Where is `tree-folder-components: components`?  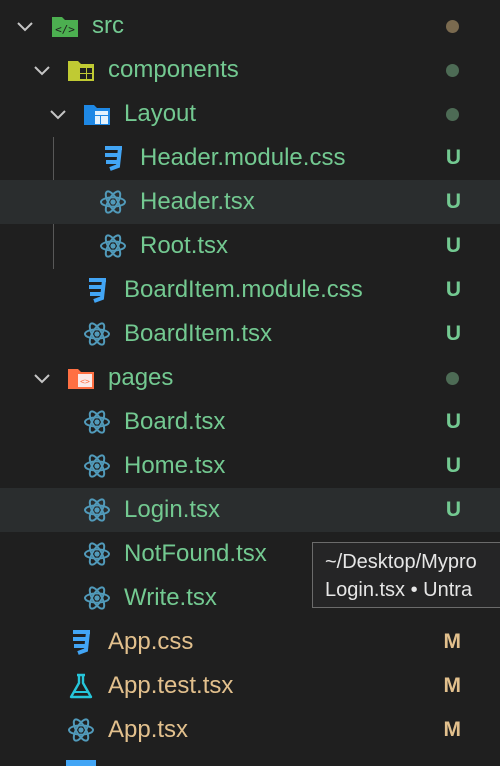
tree-folder-components: components is located at coordinates (250, 70).